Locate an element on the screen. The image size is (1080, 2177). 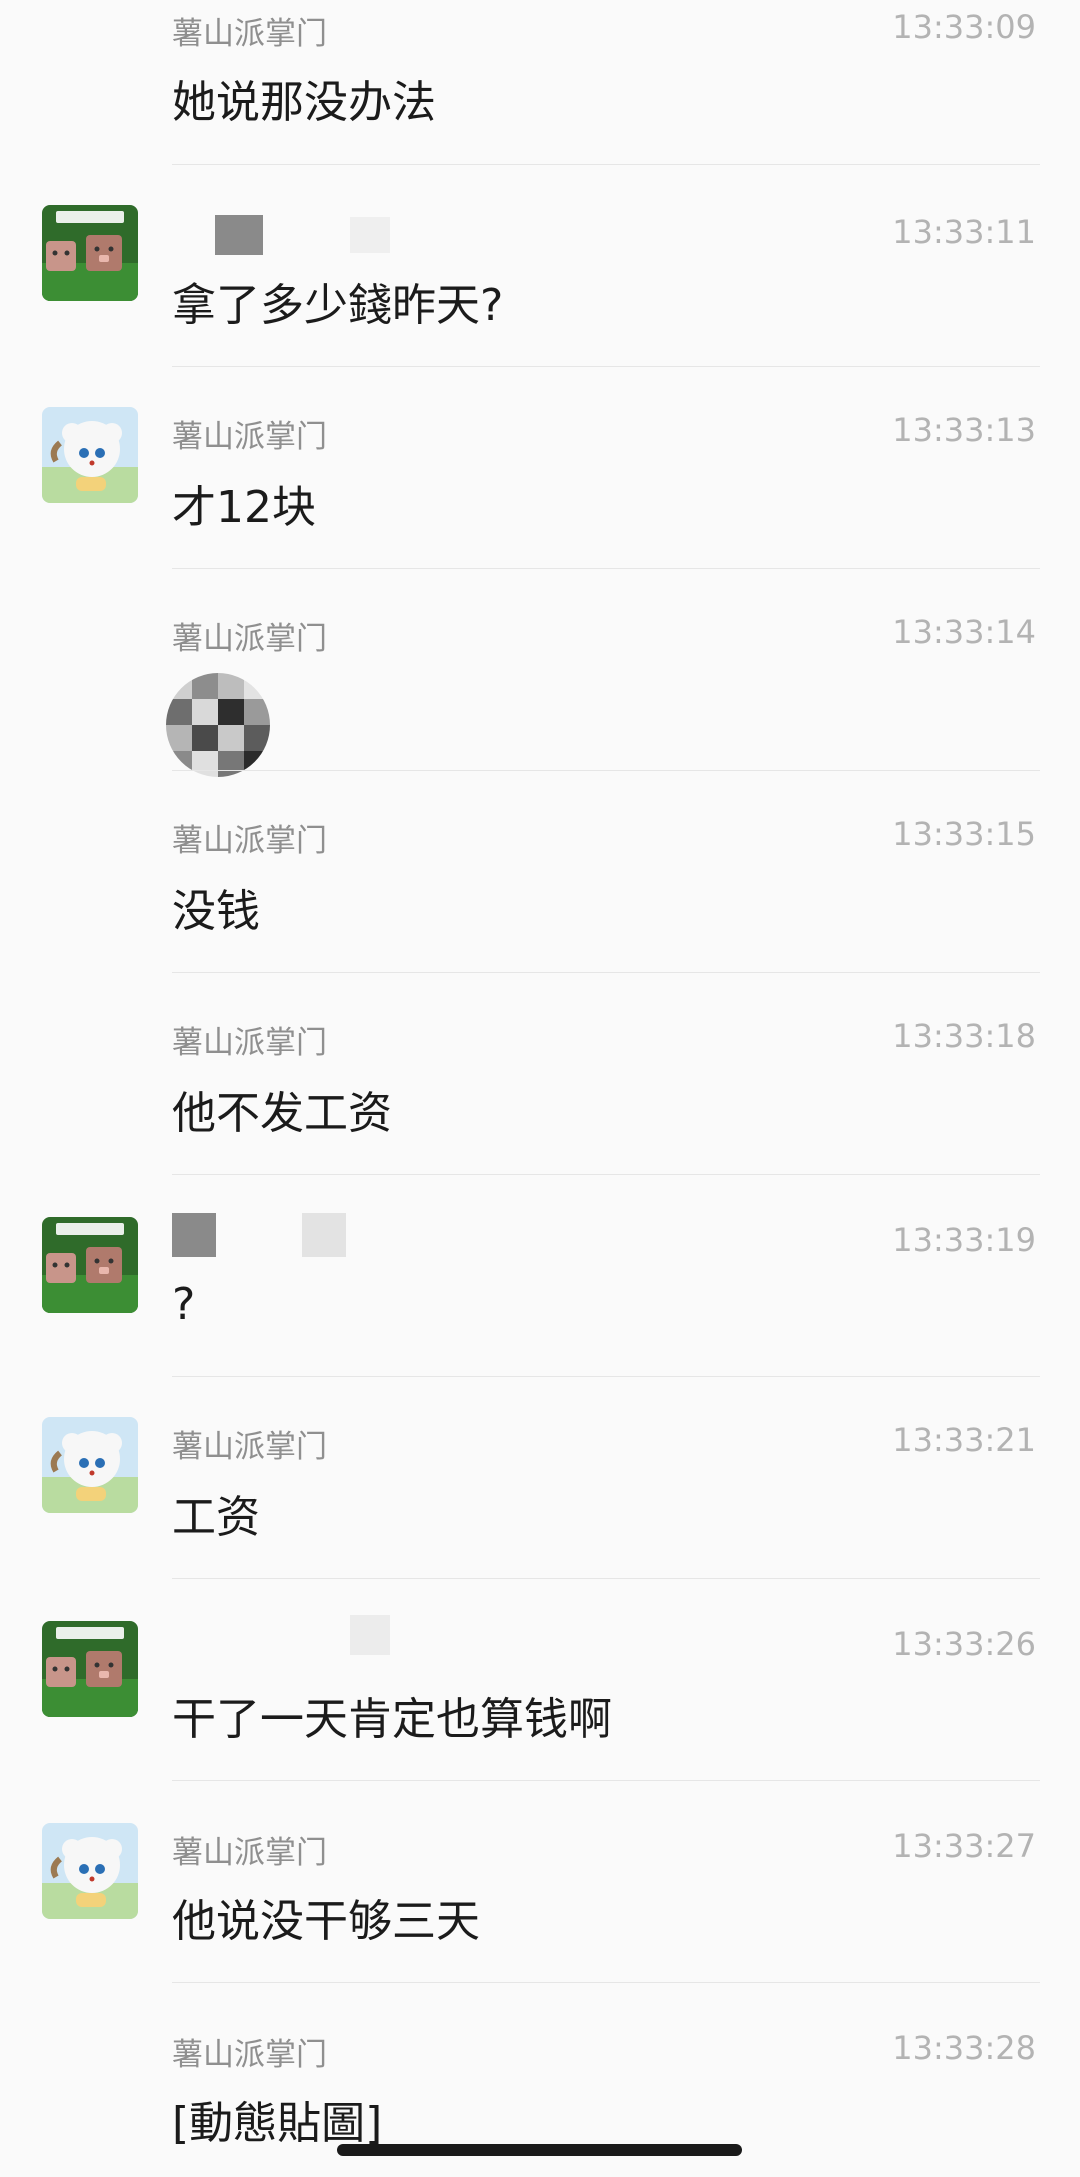
pixelated-sticker-image is located at coordinates (218, 725).